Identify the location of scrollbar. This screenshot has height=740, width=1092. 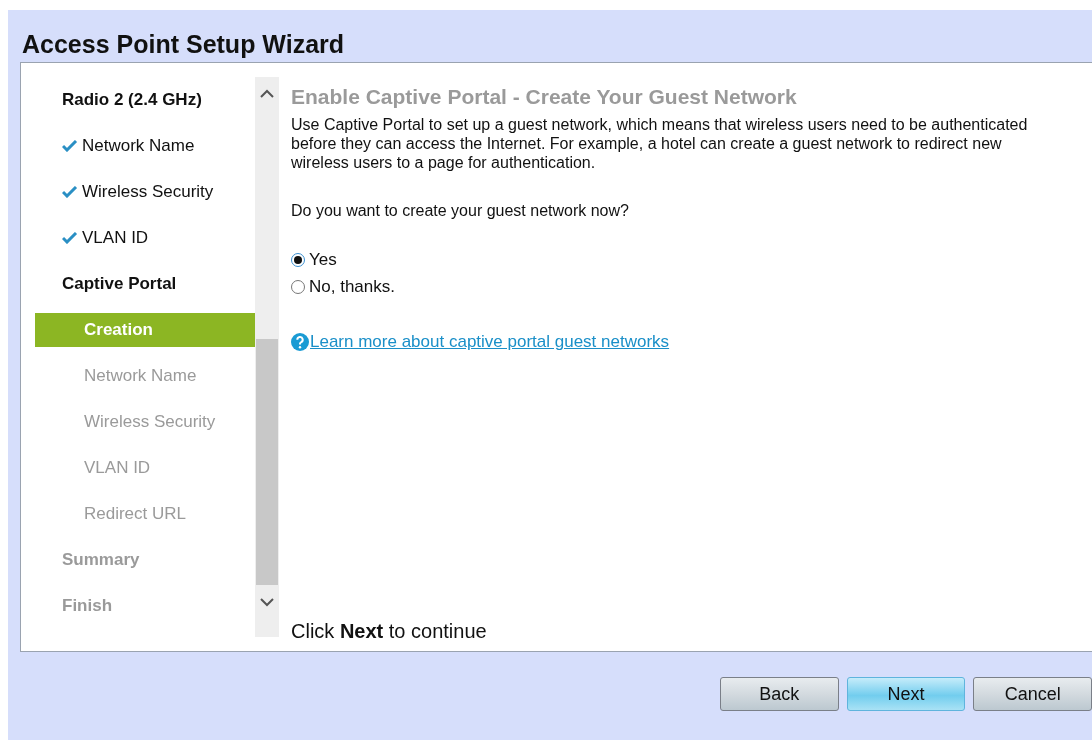
(267, 357).